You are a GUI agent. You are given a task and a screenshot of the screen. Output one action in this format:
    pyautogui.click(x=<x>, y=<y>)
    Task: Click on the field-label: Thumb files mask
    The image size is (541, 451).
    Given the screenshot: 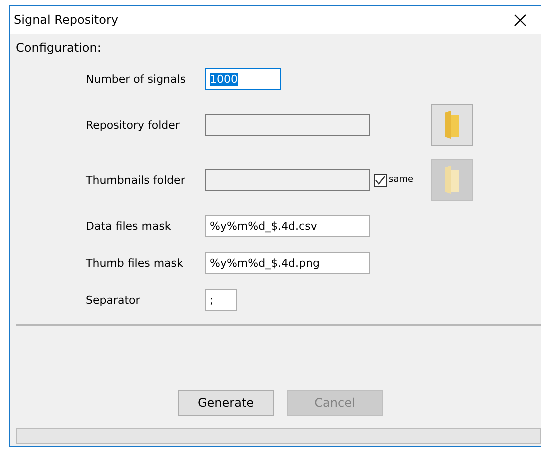 What is the action you would take?
    pyautogui.click(x=135, y=263)
    